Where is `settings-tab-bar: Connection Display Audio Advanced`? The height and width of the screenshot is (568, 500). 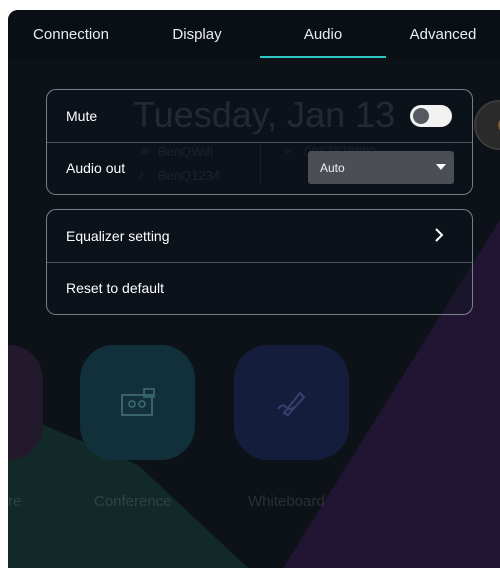
settings-tab-bar: Connection Display Audio Advanced is located at coordinates (254, 34).